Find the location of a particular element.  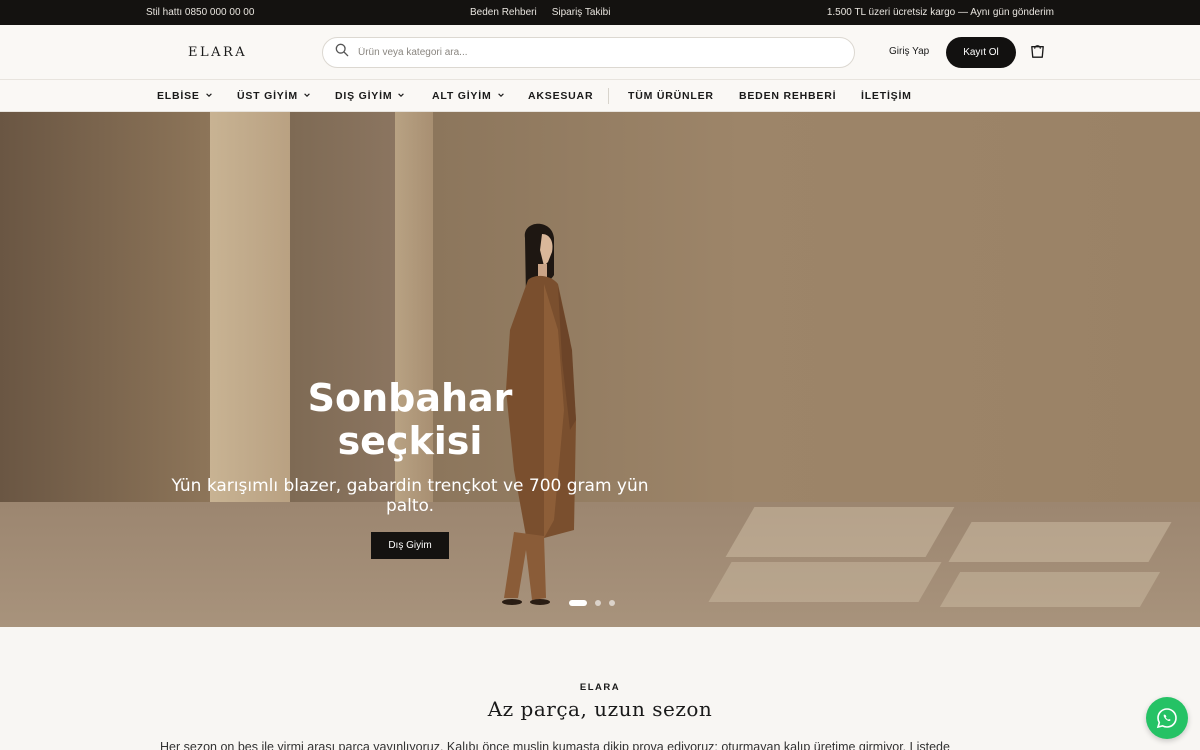

nav-item-label: ÜST GİYİM is located at coordinates (267, 96).